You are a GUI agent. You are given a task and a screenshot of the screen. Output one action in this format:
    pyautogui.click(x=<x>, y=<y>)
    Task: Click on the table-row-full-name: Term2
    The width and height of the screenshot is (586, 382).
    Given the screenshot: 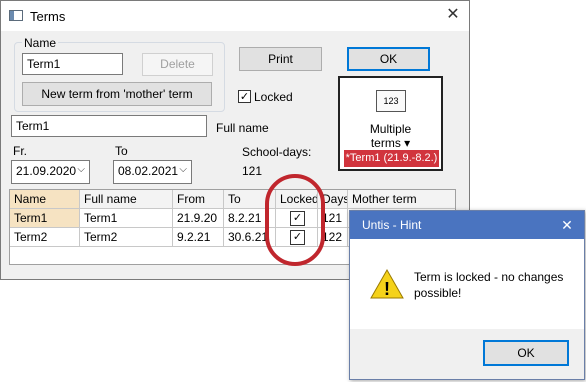 What is the action you would take?
    pyautogui.click(x=126, y=237)
    